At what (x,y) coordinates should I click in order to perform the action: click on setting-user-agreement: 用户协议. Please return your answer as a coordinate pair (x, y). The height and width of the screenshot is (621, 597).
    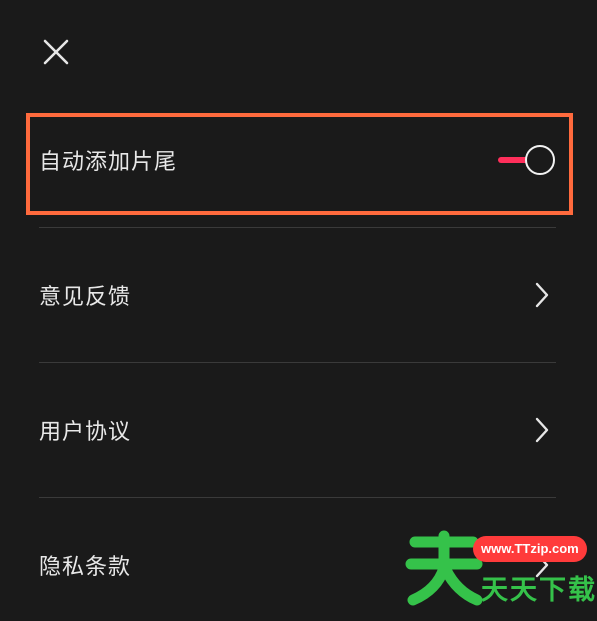
    Looking at the image, I should click on (297, 430).